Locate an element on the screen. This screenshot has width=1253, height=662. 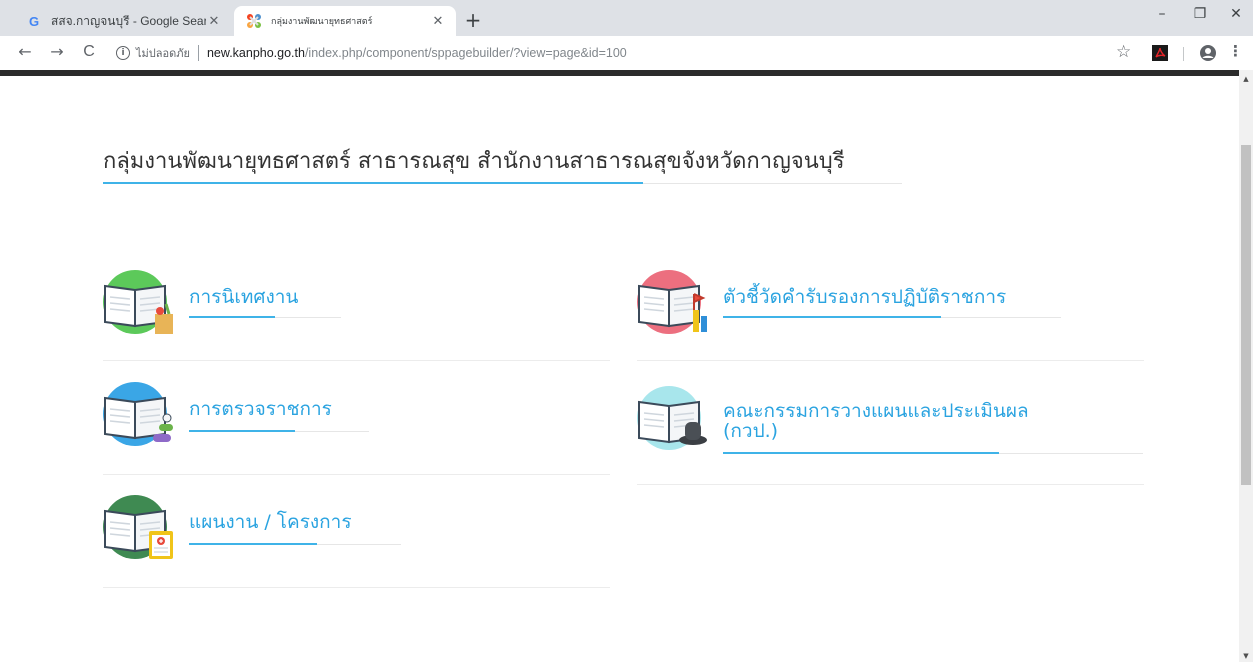
browser-menu-icon: ⋮ is located at coordinates (1235, 51).